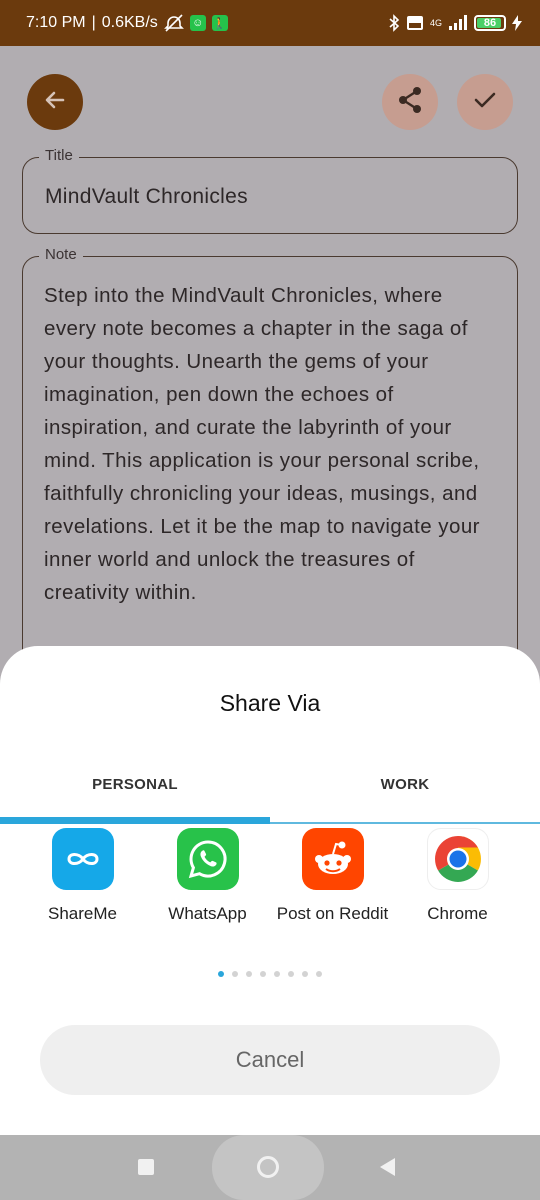 The height and width of the screenshot is (1200, 540). I want to click on app-label: ShareMe, so click(82, 913).